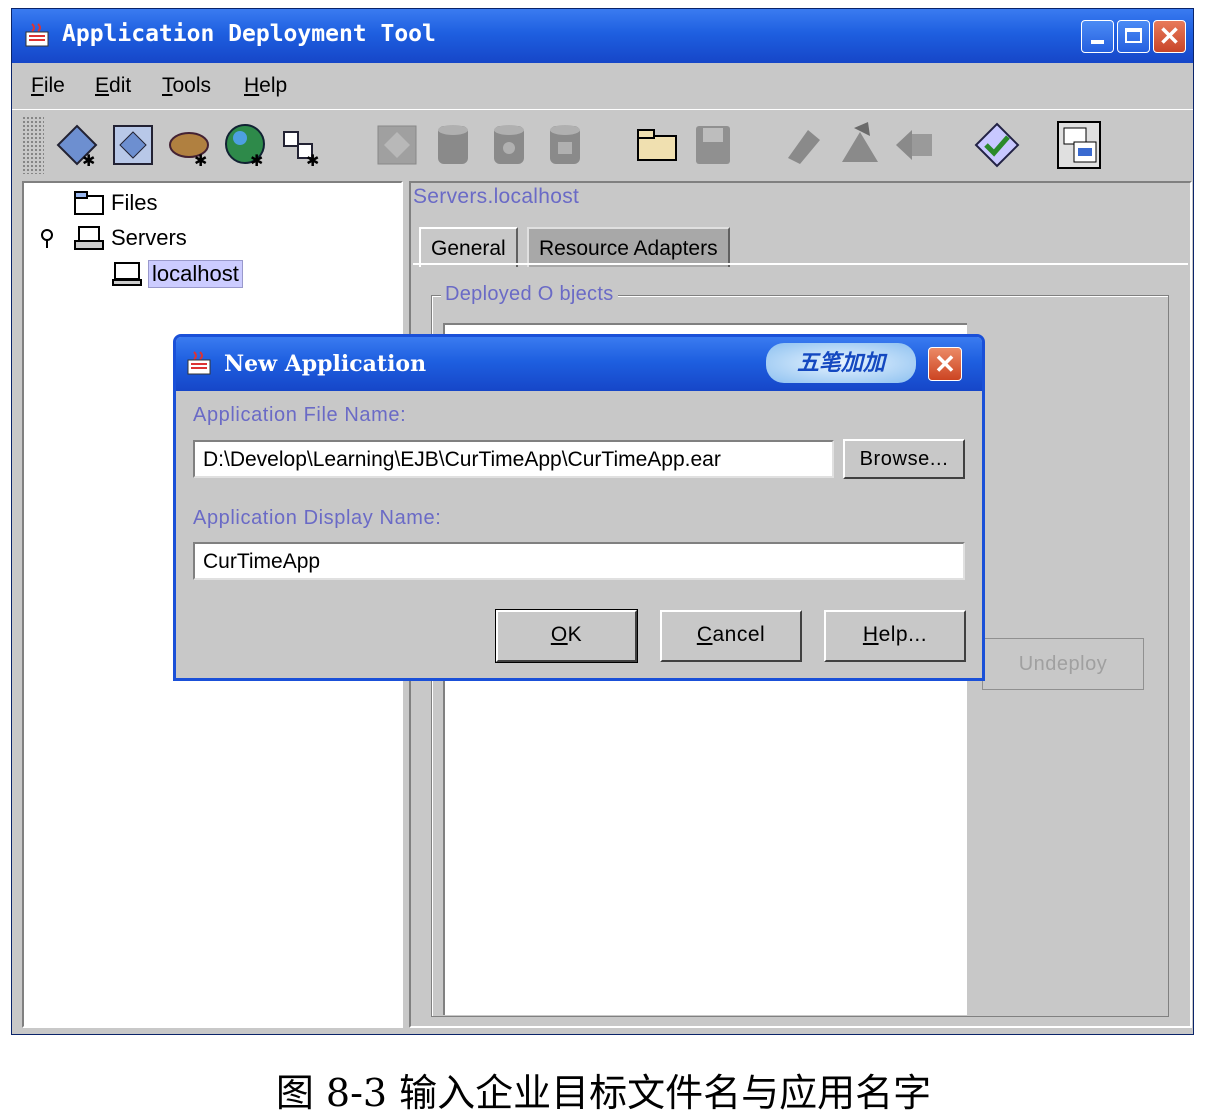 Image resolution: width=1207 pixels, height=1117 pixels. Describe the element at coordinates (657, 145) in the screenshot. I see `open-folder-icon` at that location.